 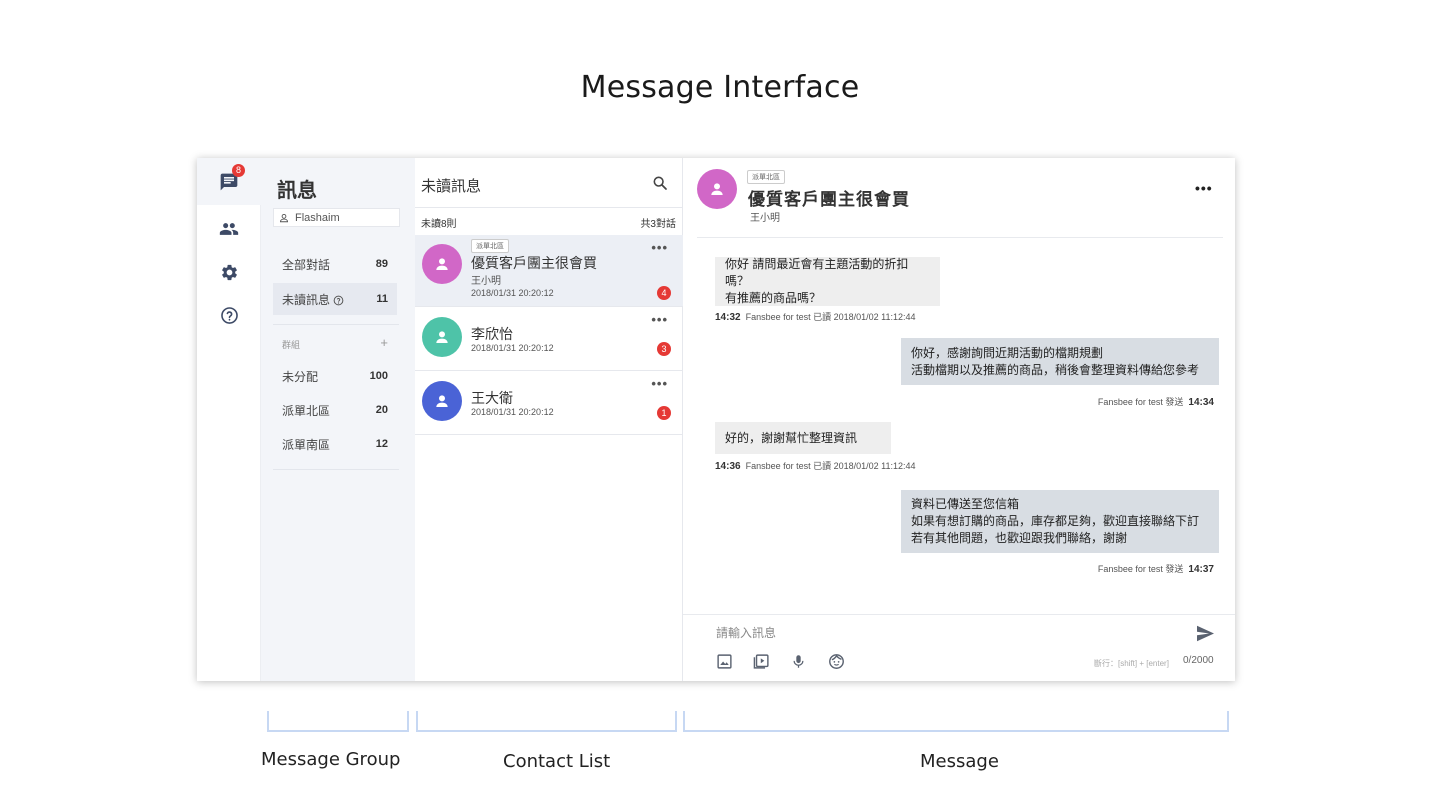 I want to click on message-line: 若有其他問題，也歡迎跟我們聯絡，謝謝, so click(x=1019, y=538).